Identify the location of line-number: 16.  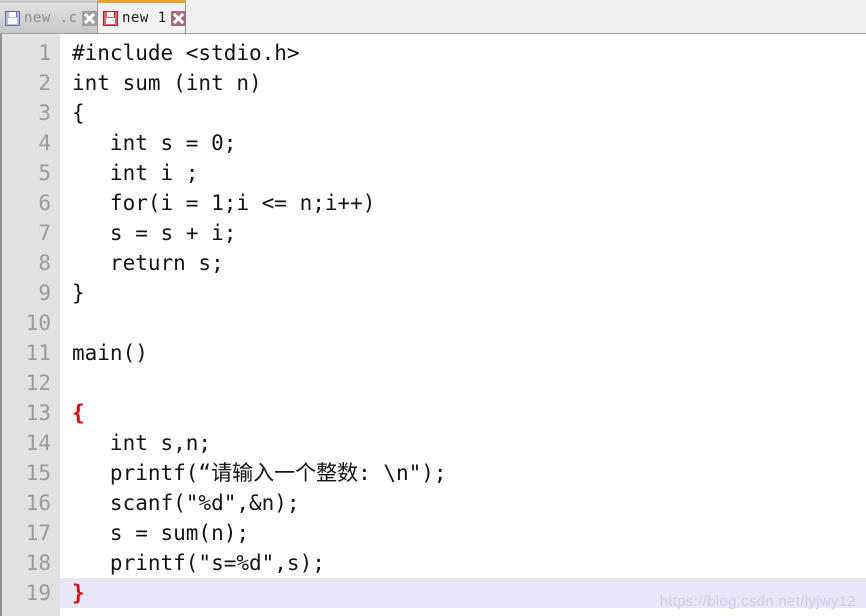
(38, 503).